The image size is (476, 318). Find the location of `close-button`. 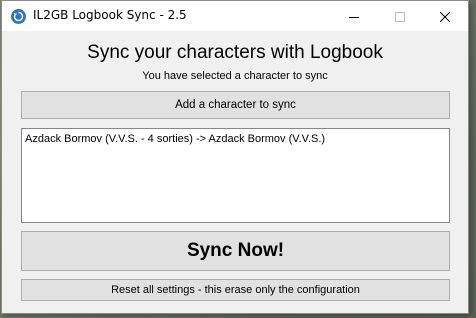

close-button is located at coordinates (445, 16).